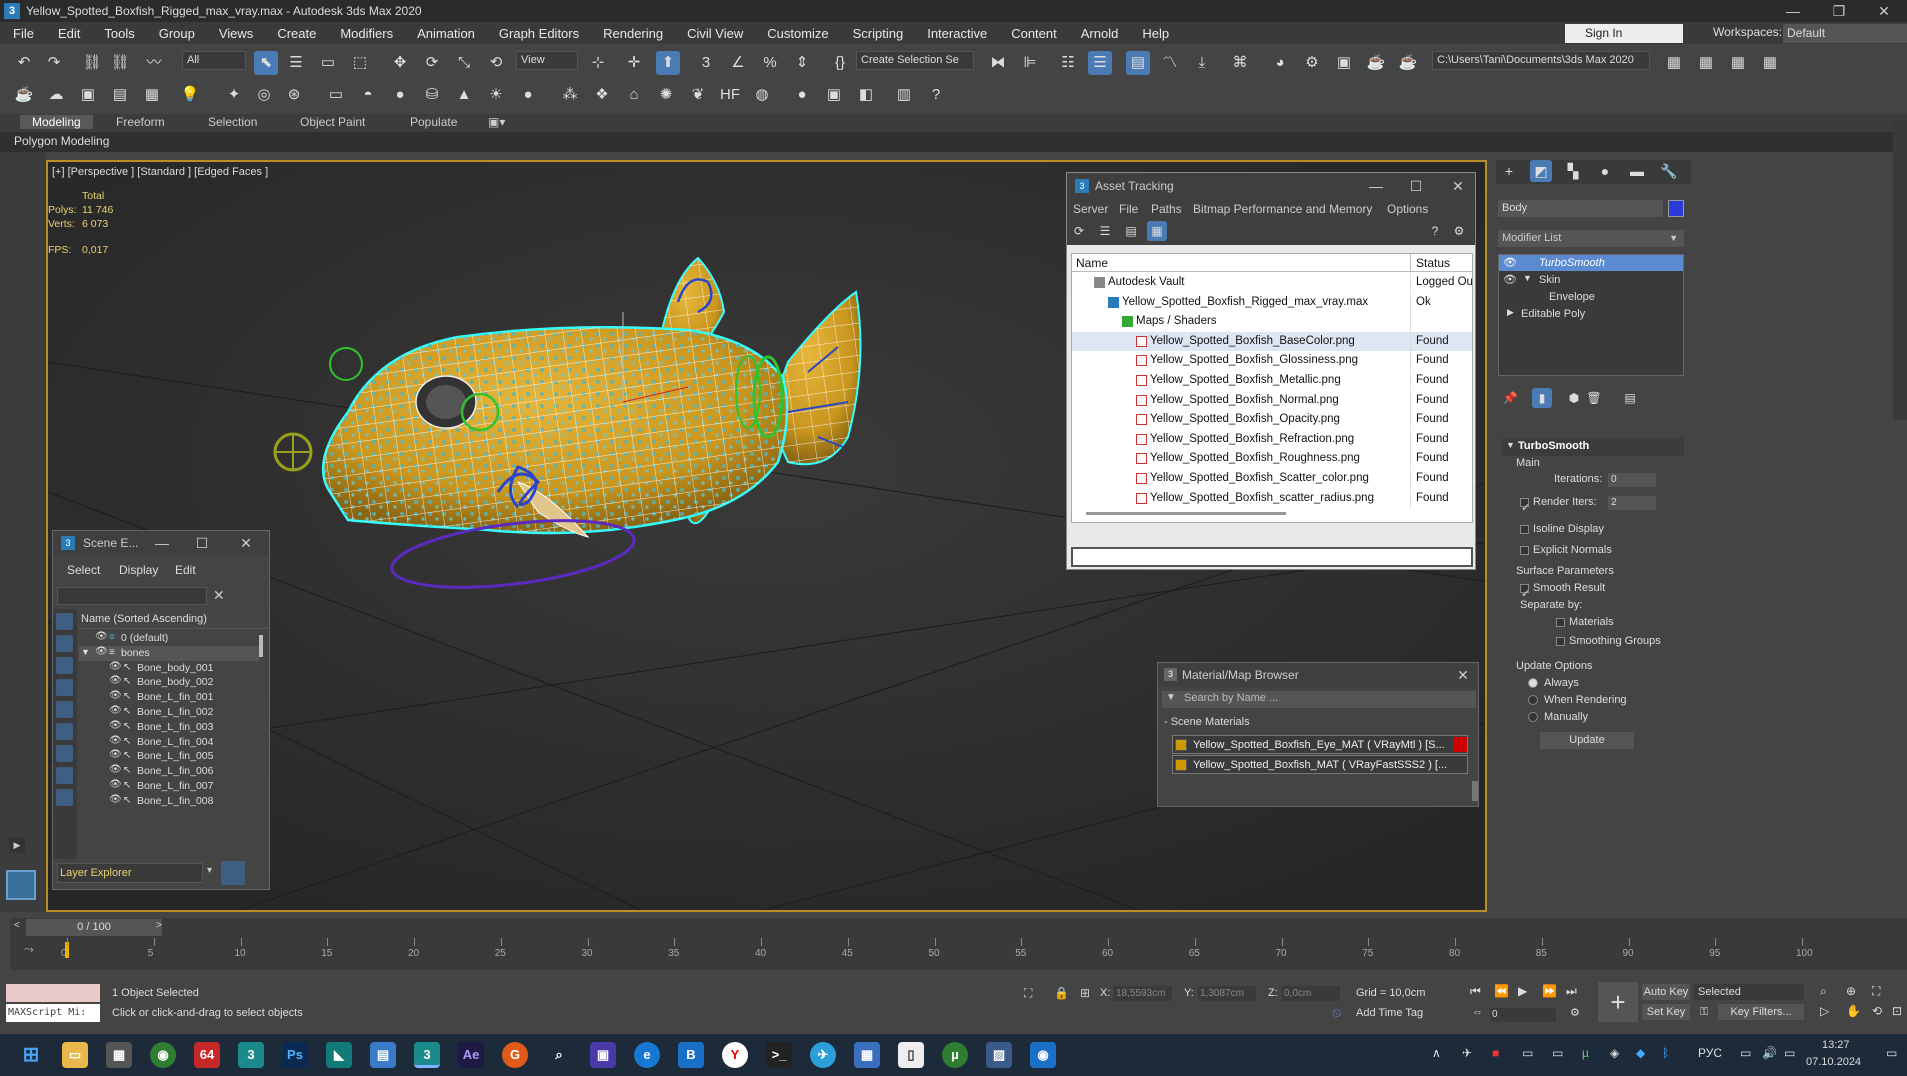 This screenshot has height=1076, width=1907. What do you see at coordinates (915, 60) in the screenshot?
I see `create-selection-set-select: Create Selection Se` at bounding box center [915, 60].